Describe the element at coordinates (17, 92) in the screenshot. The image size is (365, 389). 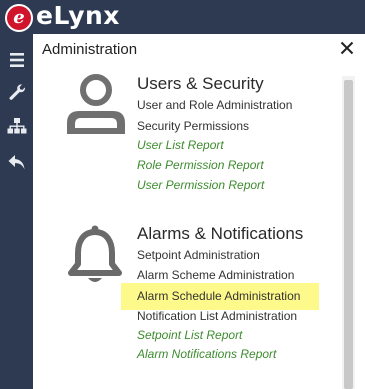
I see `wrench-icon` at that location.